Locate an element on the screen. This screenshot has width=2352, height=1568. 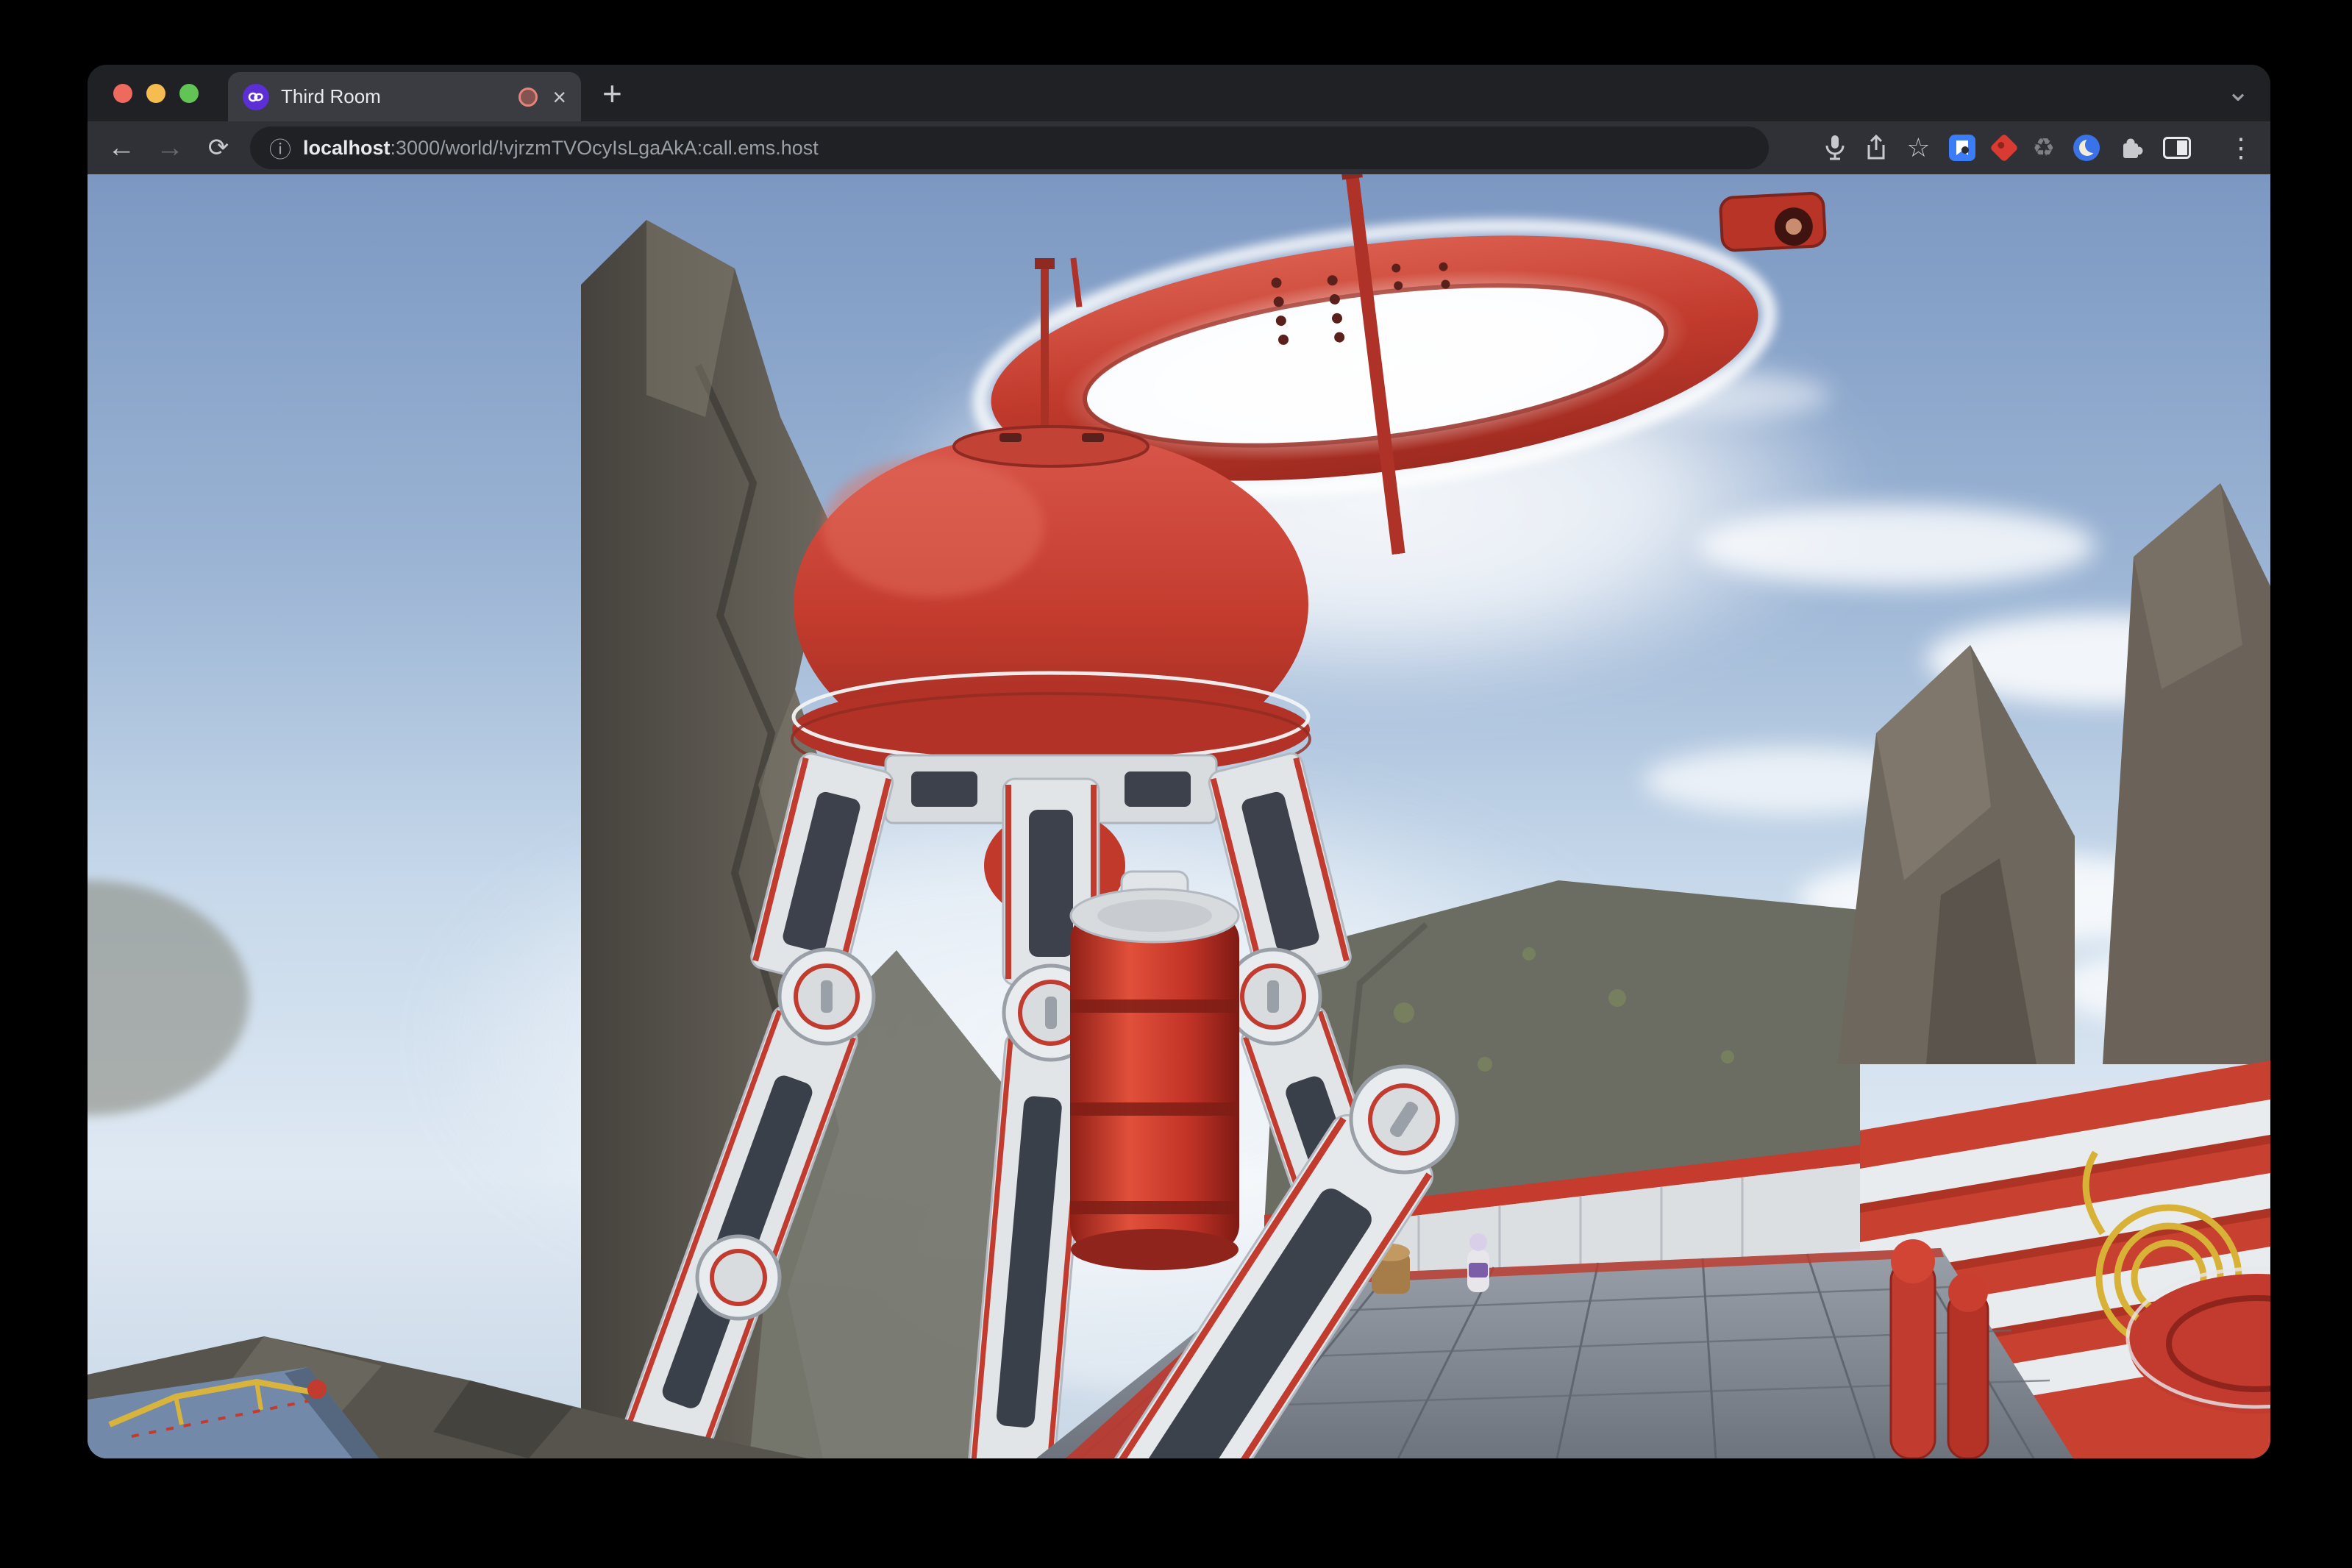
site-info-icon: ⓘ is located at coordinates (280, 148).